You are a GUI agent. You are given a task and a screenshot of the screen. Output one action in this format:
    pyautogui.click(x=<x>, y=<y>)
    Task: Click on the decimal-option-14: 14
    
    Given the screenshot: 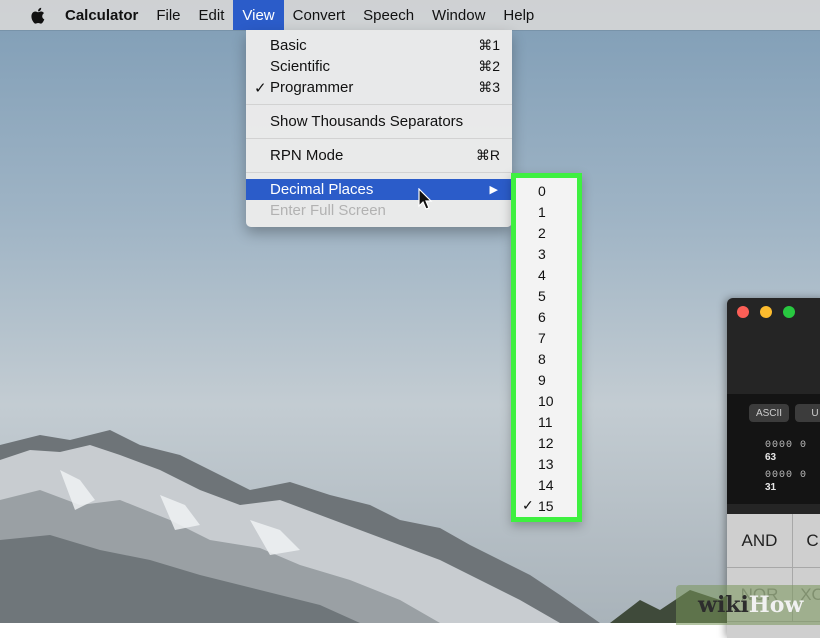 What is the action you would take?
    pyautogui.click(x=546, y=484)
    